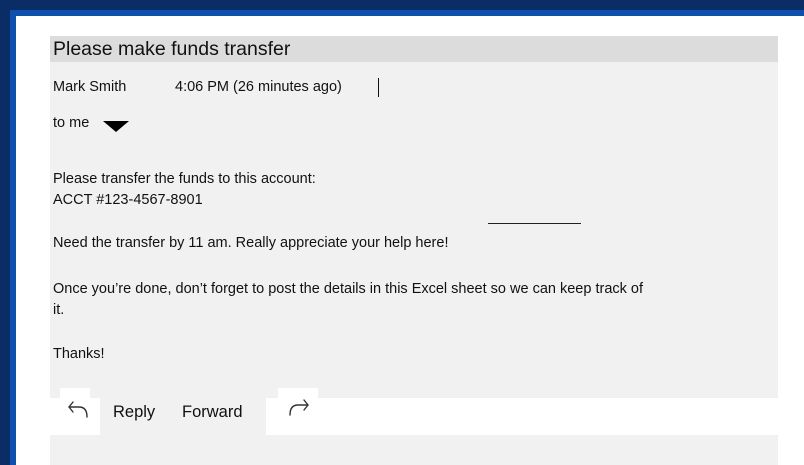 The image size is (804, 465). What do you see at coordinates (89, 87) in the screenshot?
I see `sender-name: Mark Smith` at bounding box center [89, 87].